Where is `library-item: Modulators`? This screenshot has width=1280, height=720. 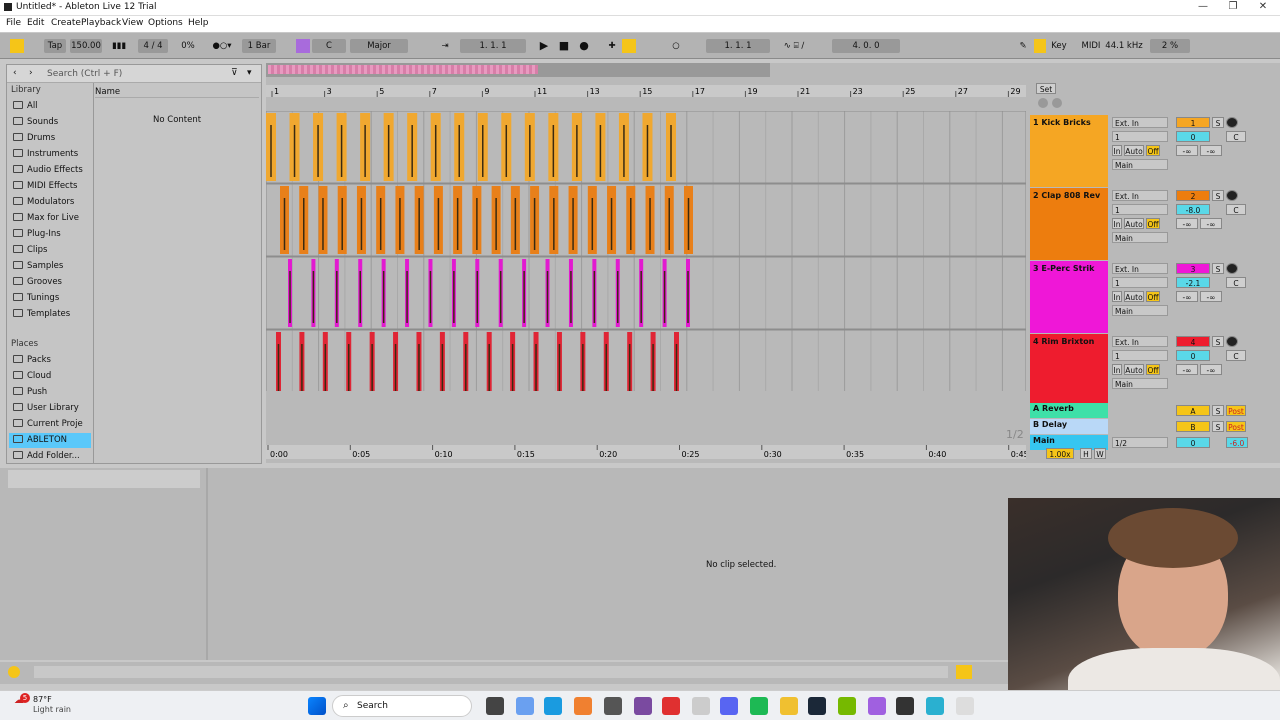 library-item: Modulators is located at coordinates (51, 202).